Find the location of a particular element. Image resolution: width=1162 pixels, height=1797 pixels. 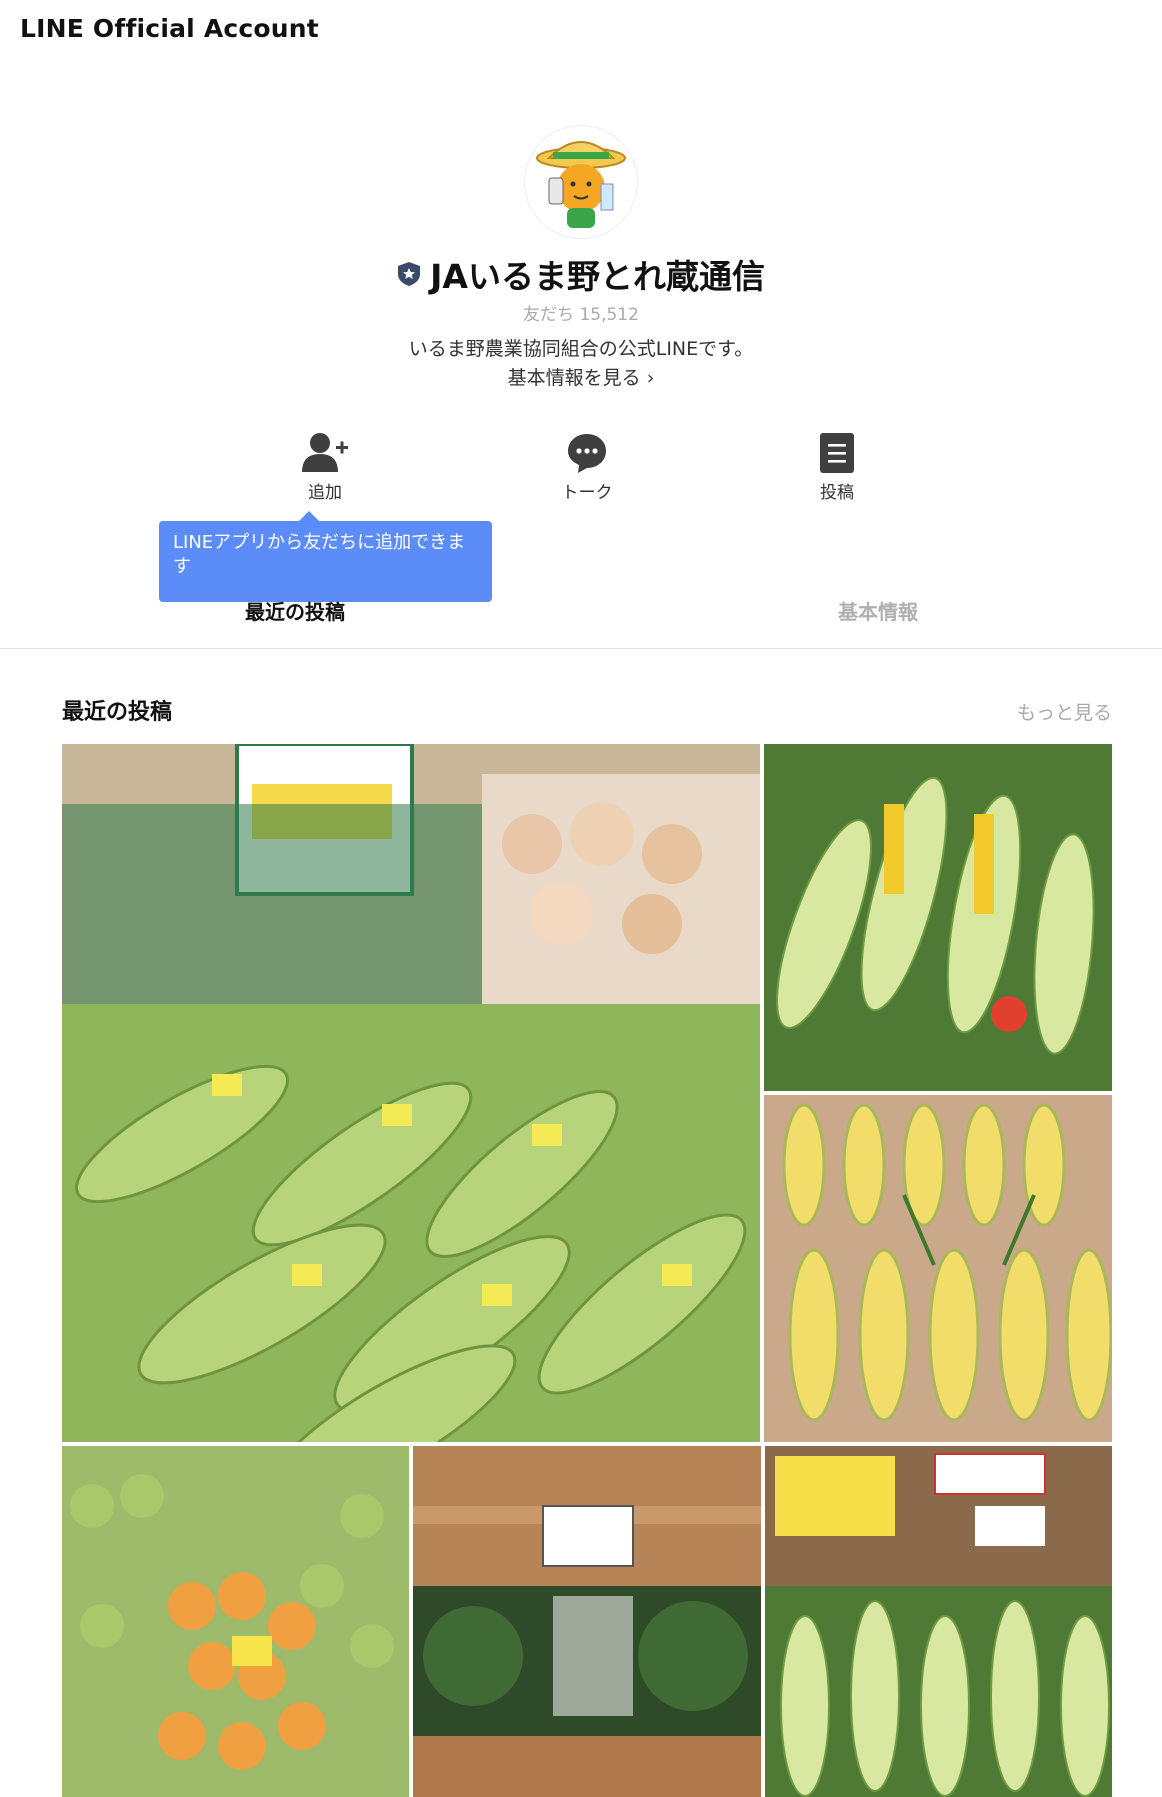

post-thumbnail-corn-bags is located at coordinates (938, 917).